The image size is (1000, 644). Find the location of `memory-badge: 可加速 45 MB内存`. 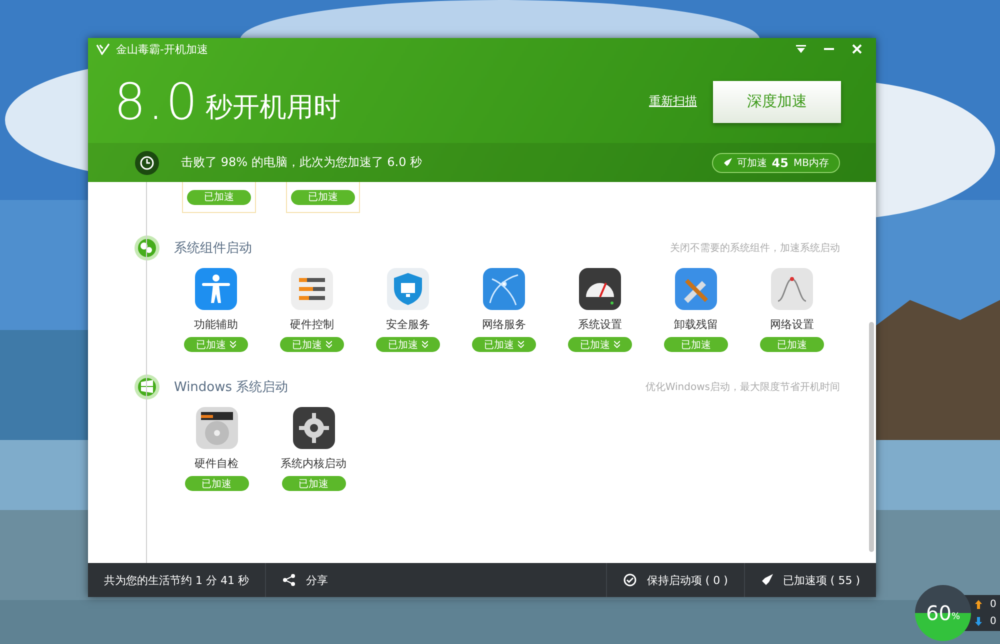

memory-badge: 可加速 45 MB内存 is located at coordinates (776, 162).